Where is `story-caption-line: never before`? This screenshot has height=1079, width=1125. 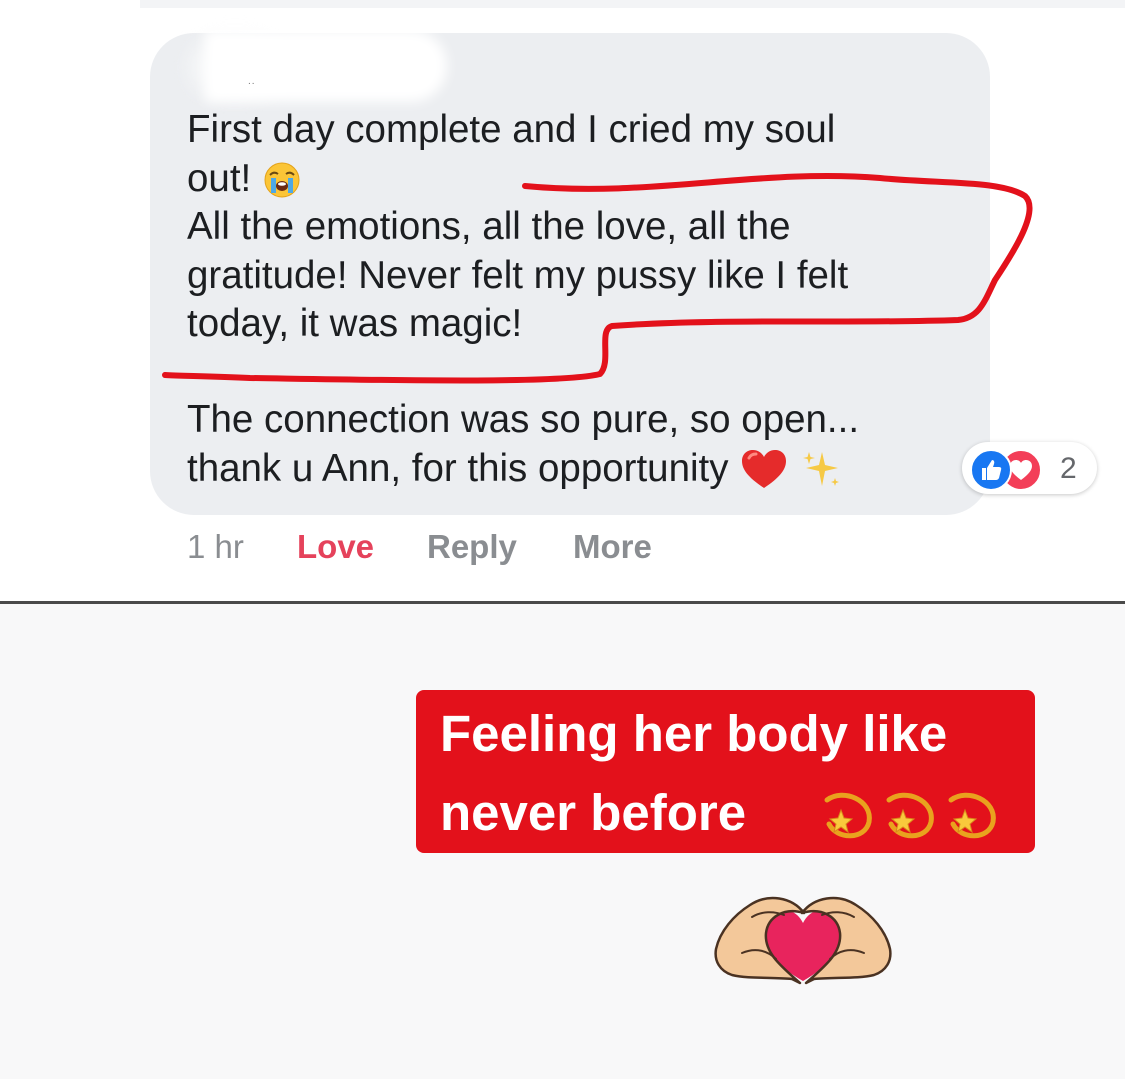
story-caption-line: never before is located at coordinates (593, 812).